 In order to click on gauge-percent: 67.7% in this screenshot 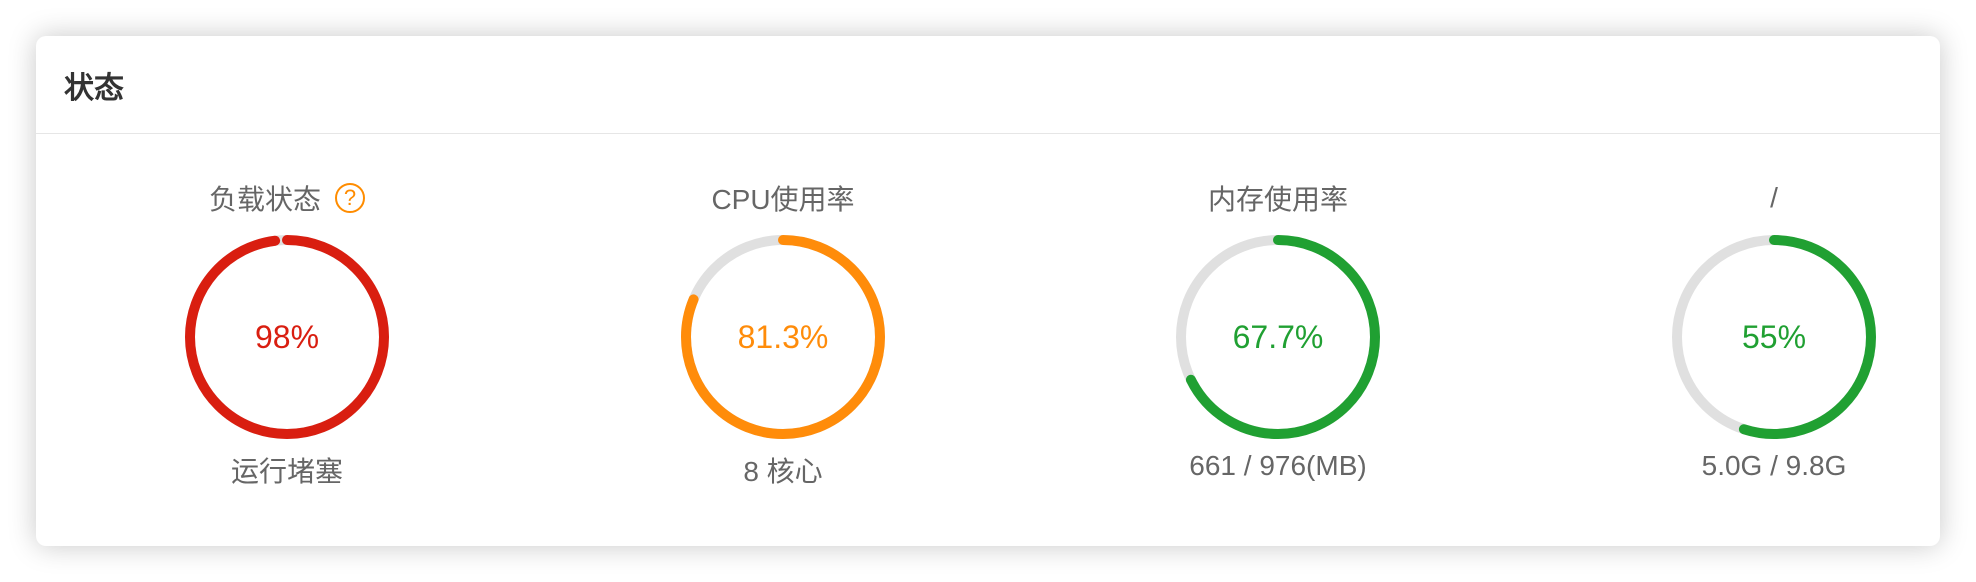, I will do `click(1278, 336)`.